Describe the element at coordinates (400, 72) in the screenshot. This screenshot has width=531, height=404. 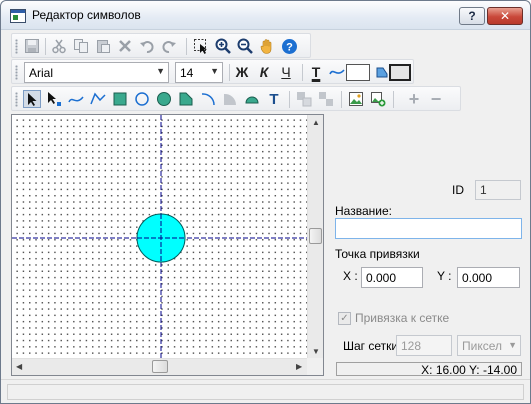
I see `fill-color-swatch` at that location.